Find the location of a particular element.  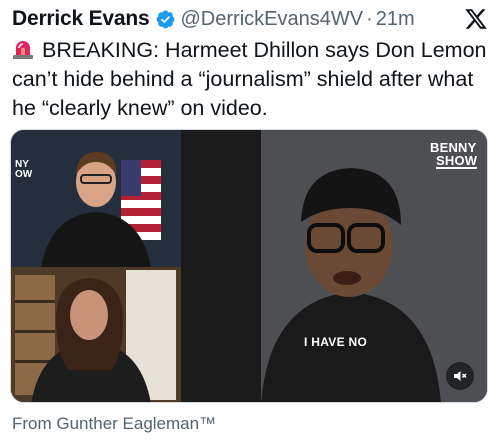

mute-button is located at coordinates (460, 376).